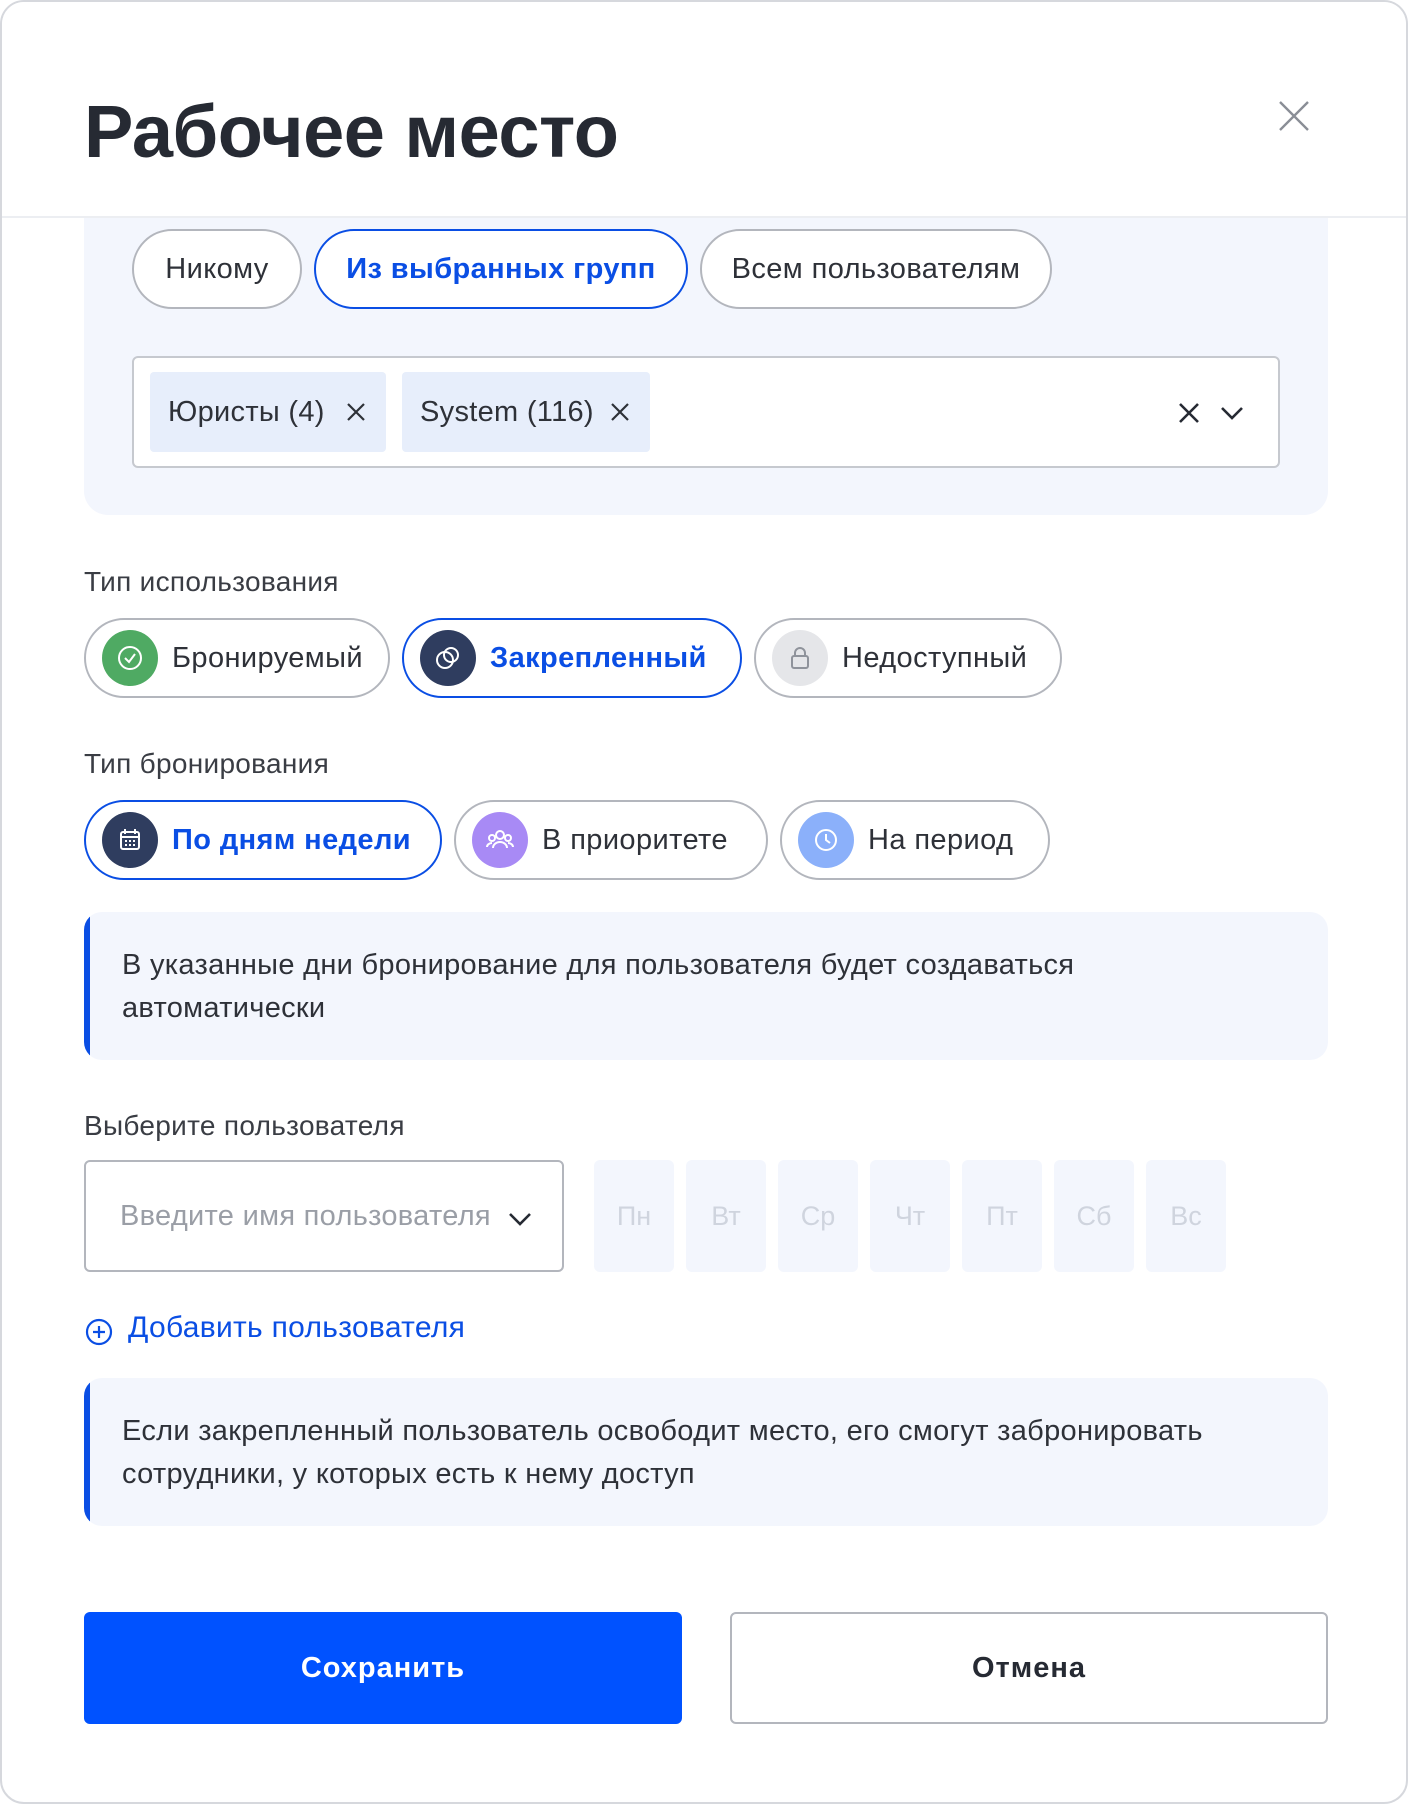  I want to click on cancel-button: Отмена, so click(1029, 1668).